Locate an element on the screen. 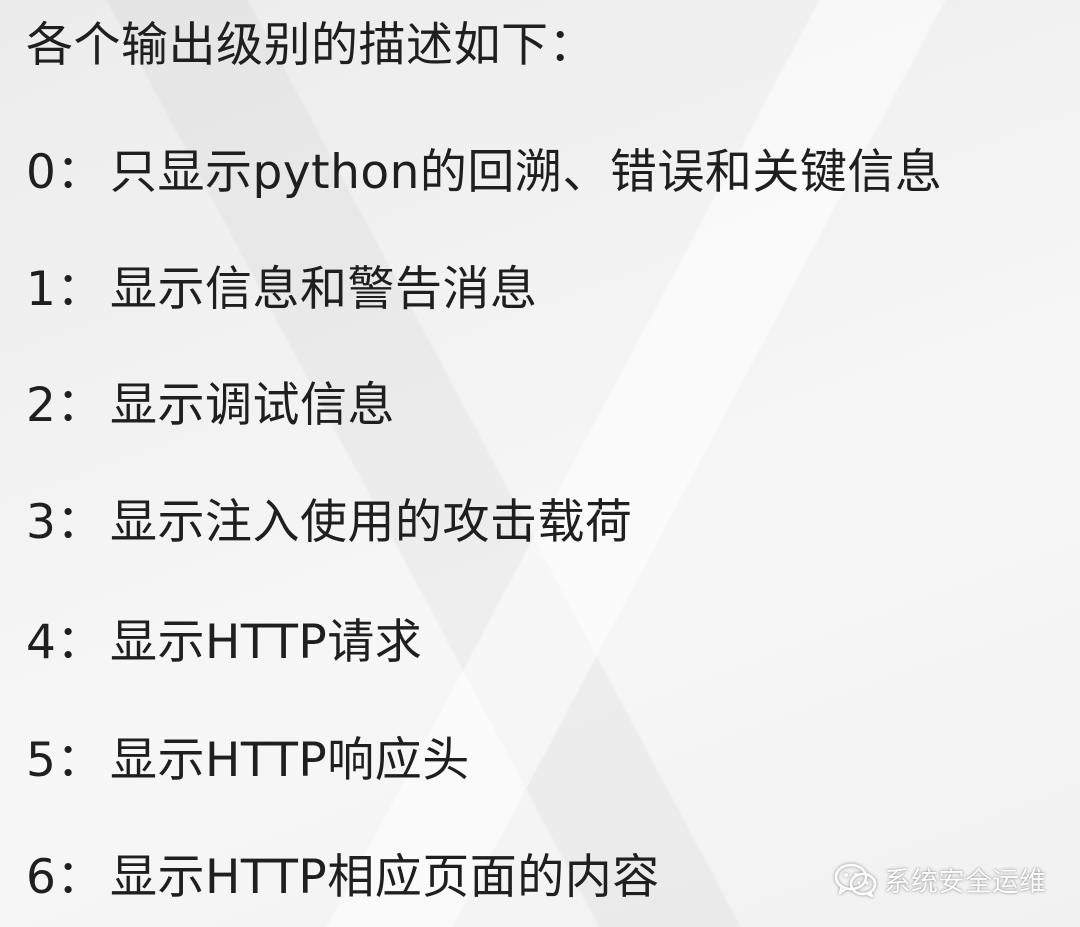  page-heading: 各个输出级别的描述如下： is located at coordinates (311, 45).